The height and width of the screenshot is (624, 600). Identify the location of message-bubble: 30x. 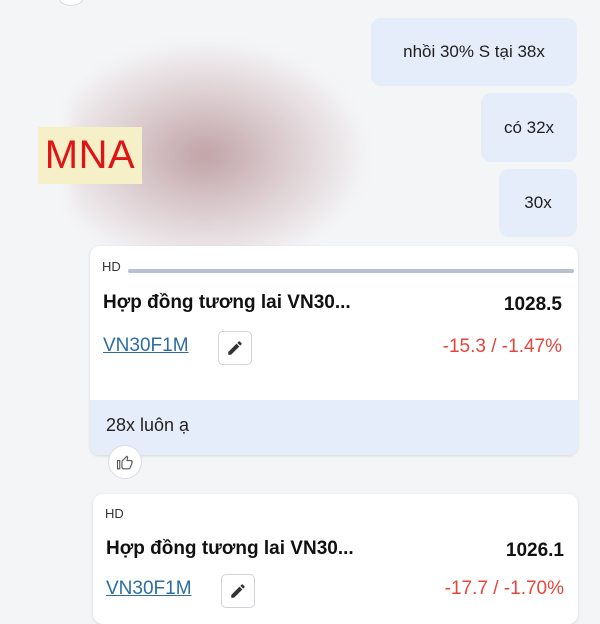
(538, 203).